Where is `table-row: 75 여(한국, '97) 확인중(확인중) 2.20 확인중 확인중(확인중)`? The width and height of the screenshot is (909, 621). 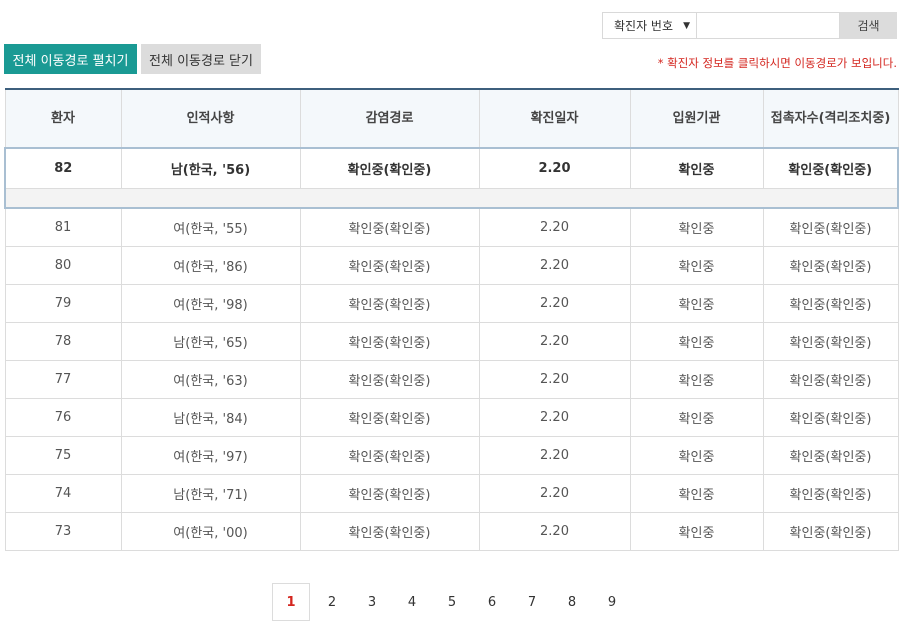 table-row: 75 여(한국, '97) 확인중(확인중) 2.20 확인중 확인중(확인중) is located at coordinates (451, 455).